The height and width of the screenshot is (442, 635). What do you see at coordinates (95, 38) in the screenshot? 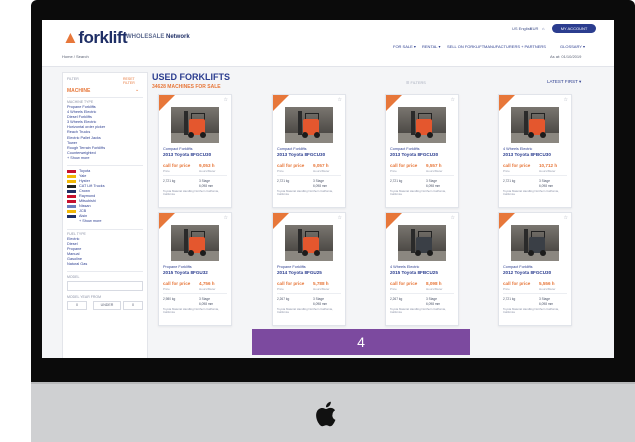
I see `forklift-logo: ▲forklift` at bounding box center [95, 38].